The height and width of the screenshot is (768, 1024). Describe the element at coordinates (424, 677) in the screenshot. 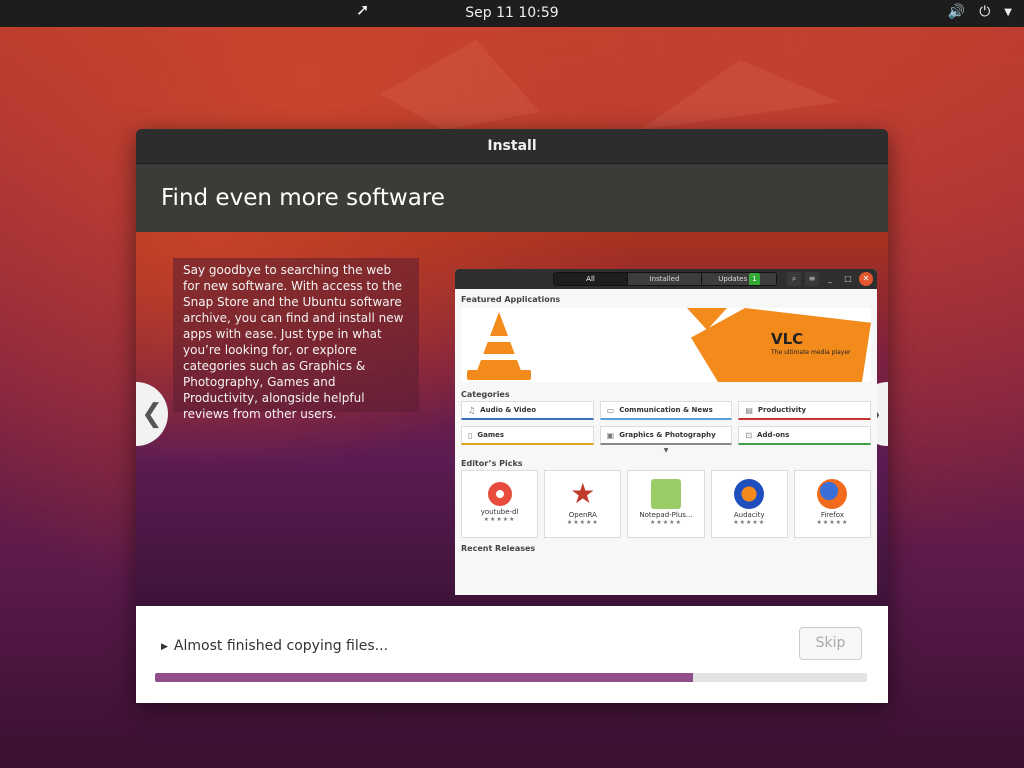

I see `progress-fill` at that location.